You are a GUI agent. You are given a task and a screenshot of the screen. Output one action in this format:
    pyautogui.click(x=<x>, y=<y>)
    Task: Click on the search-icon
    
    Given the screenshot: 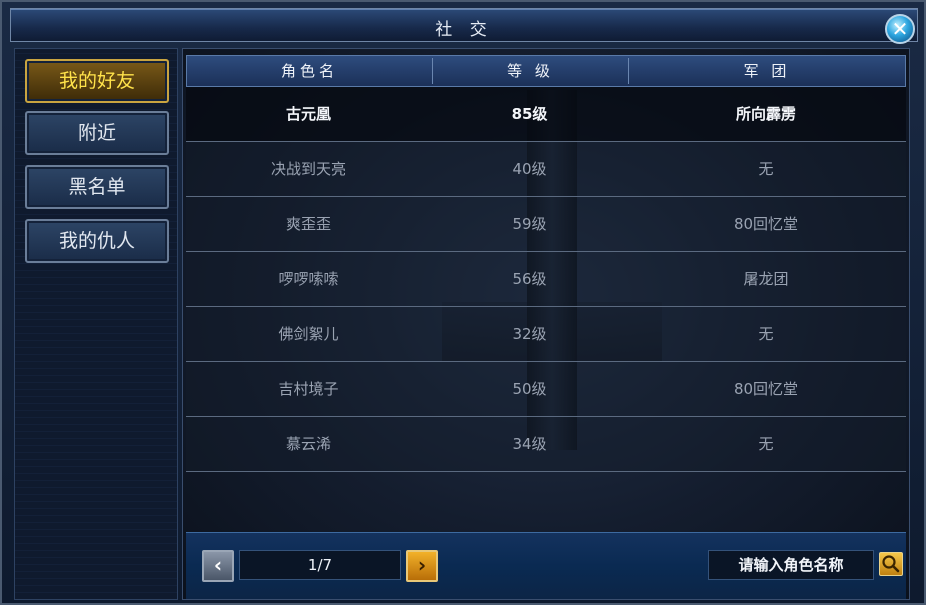 What is the action you would take?
    pyautogui.click(x=891, y=564)
    